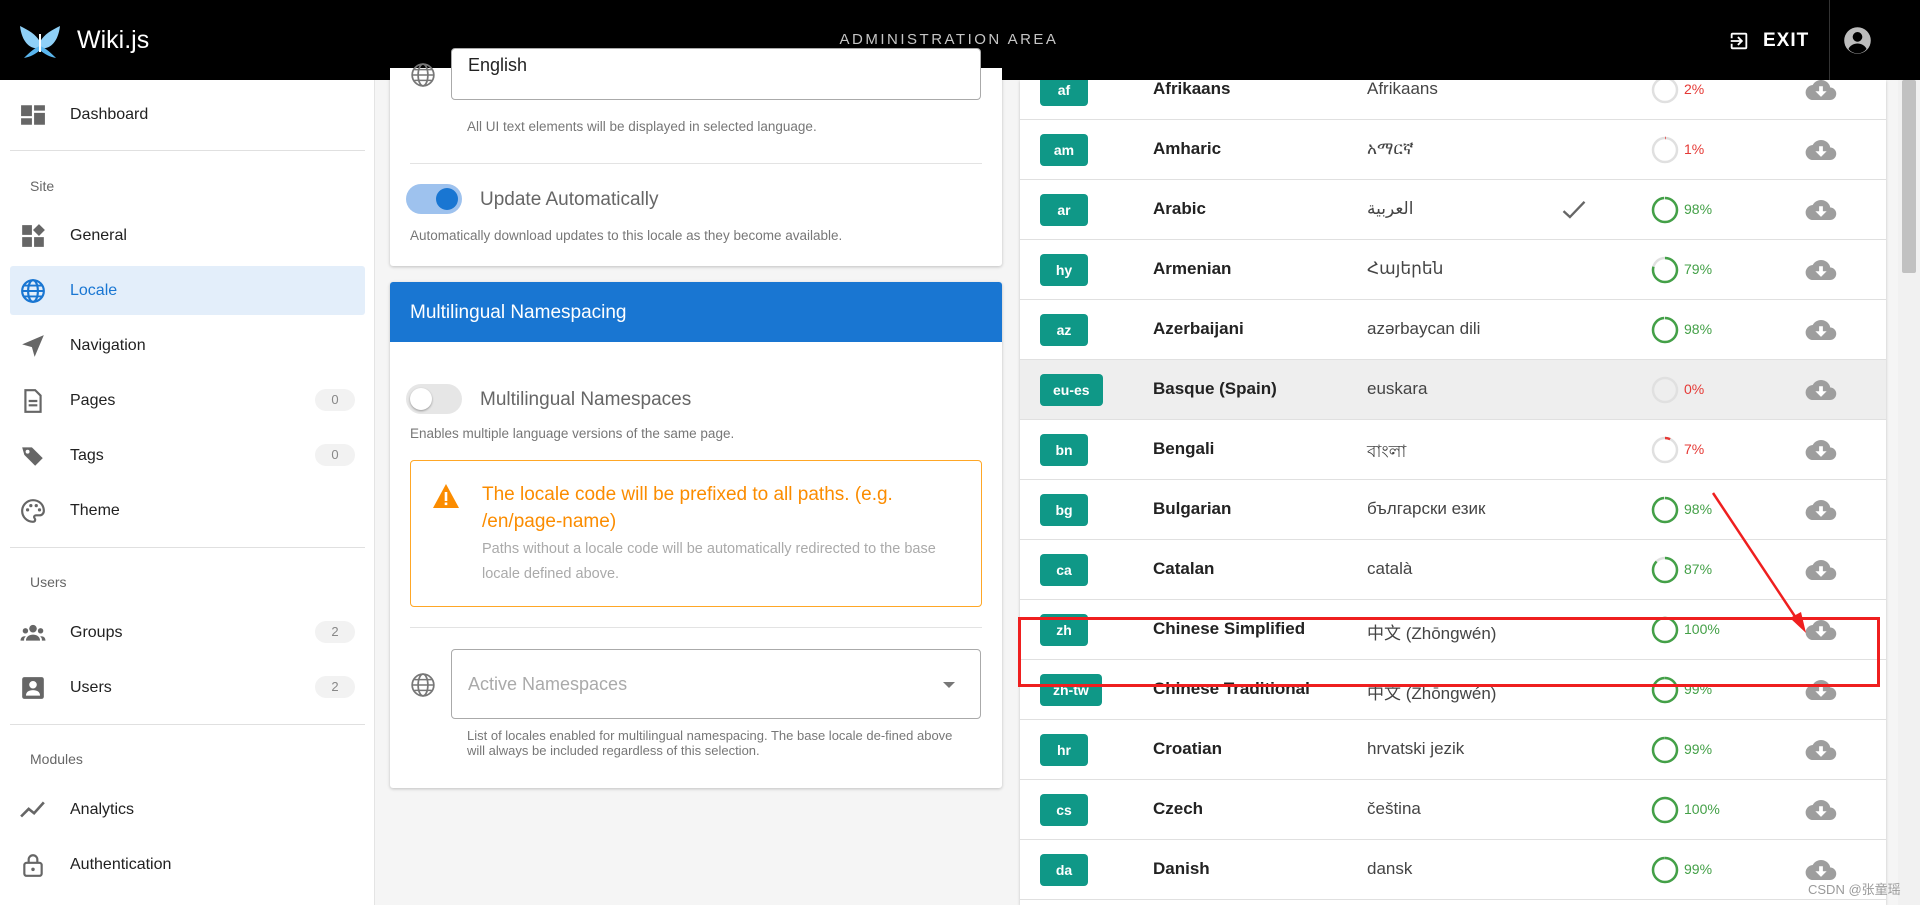 The width and height of the screenshot is (1920, 905). Describe the element at coordinates (1453, 450) in the screenshot. I see `locale-row: bn Bengali বাংলা 7%` at that location.